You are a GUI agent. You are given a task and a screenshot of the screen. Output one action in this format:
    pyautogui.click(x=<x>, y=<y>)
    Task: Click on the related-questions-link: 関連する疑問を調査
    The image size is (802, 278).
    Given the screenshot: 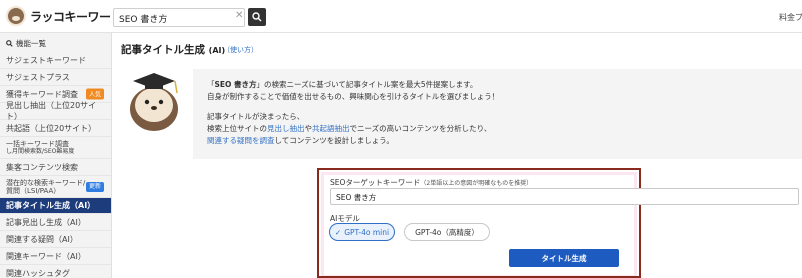 What is the action you would take?
    pyautogui.click(x=241, y=140)
    